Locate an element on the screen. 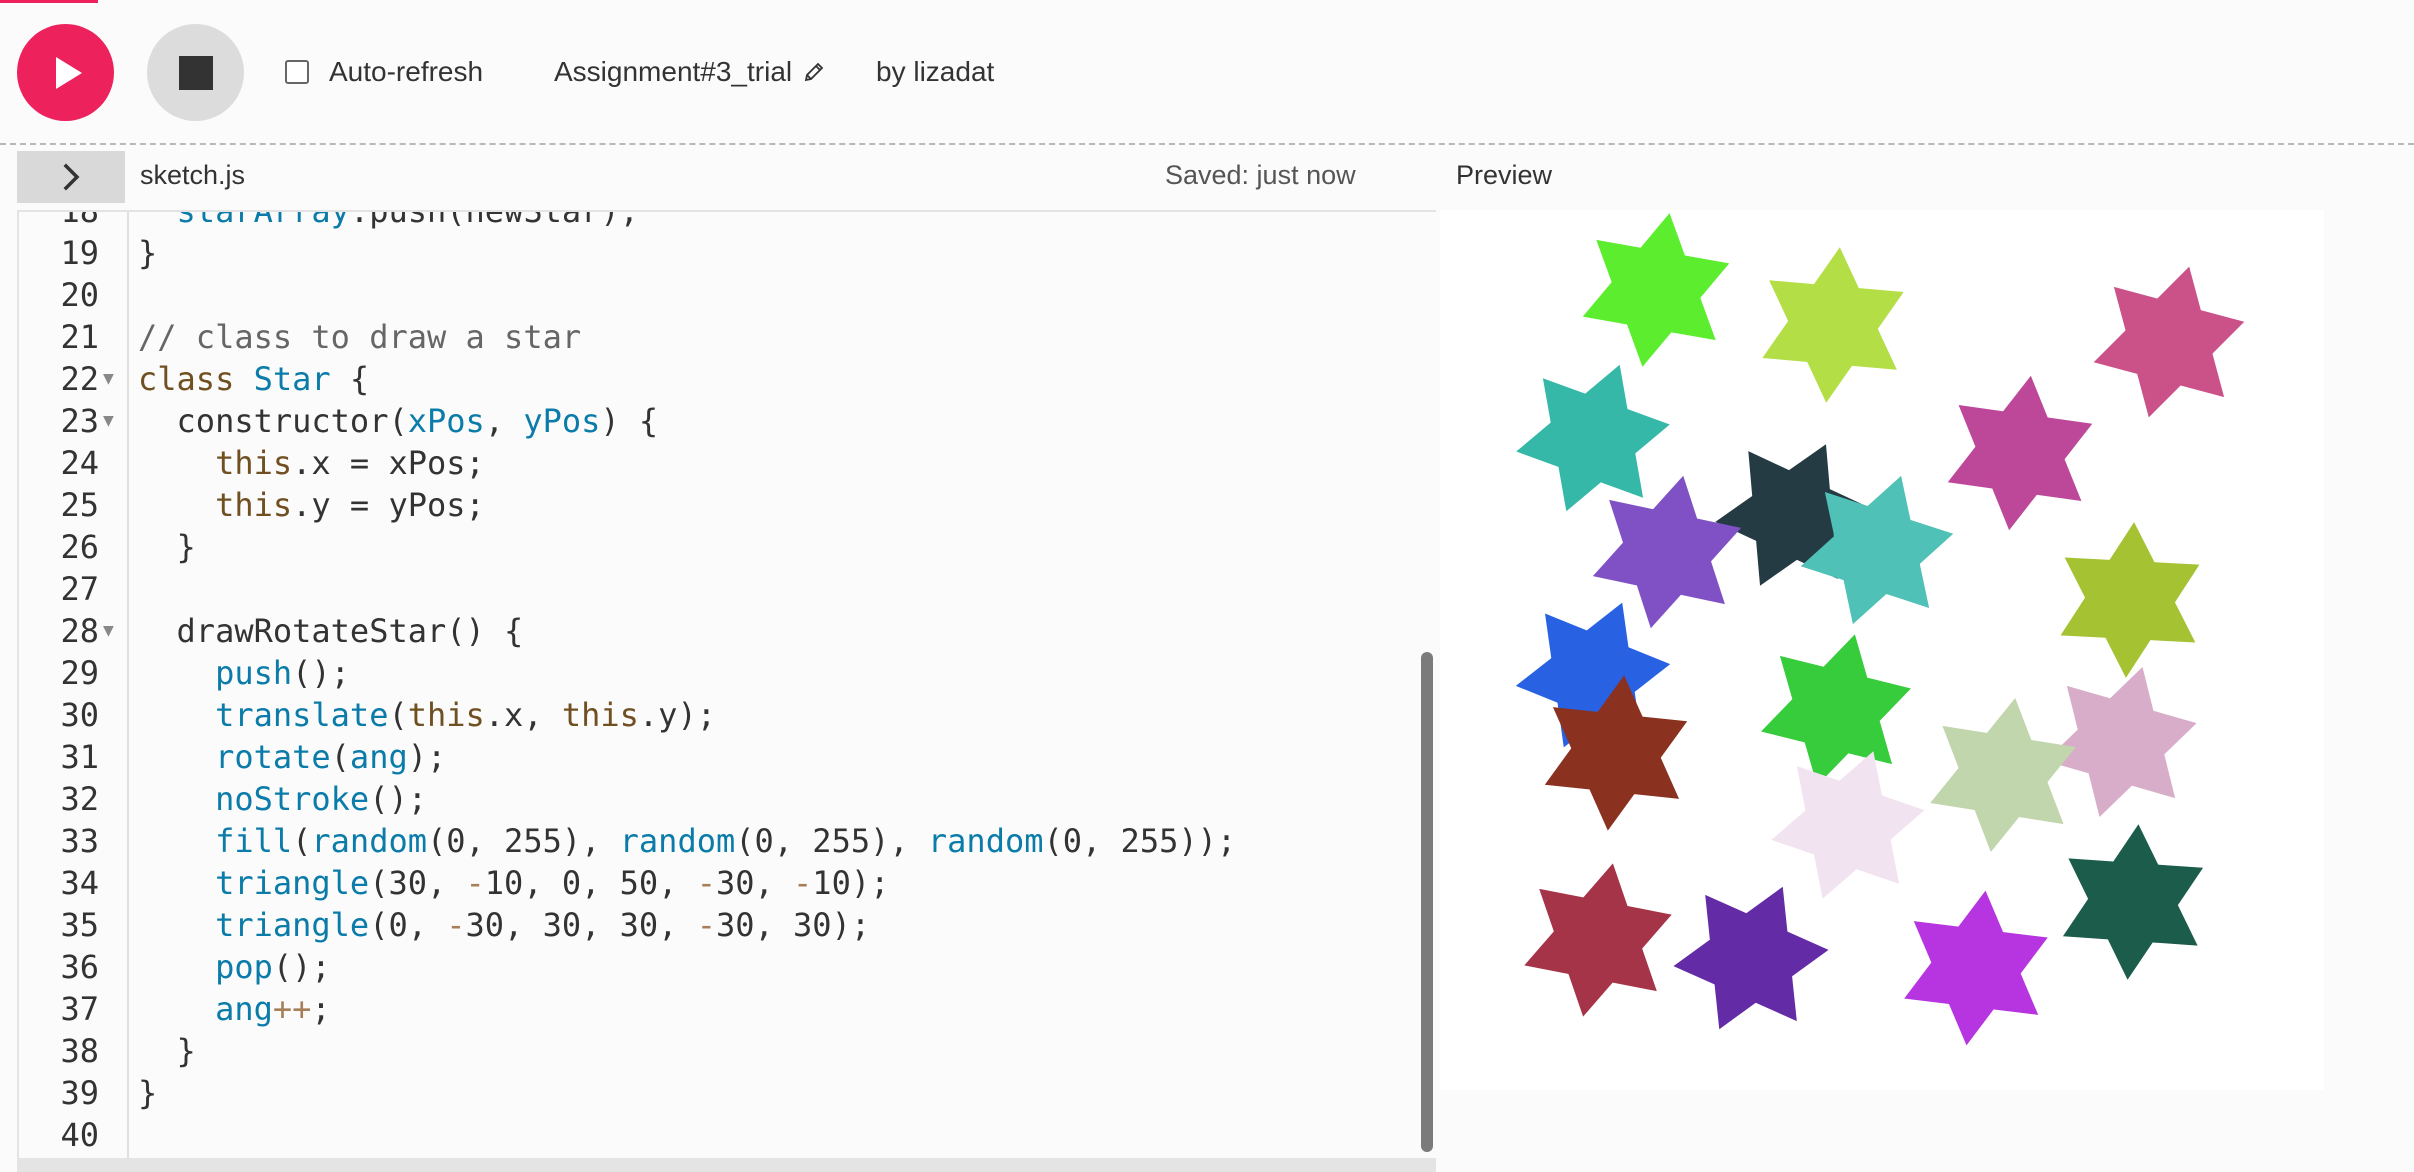  code-token: pop is located at coordinates (205, 967).